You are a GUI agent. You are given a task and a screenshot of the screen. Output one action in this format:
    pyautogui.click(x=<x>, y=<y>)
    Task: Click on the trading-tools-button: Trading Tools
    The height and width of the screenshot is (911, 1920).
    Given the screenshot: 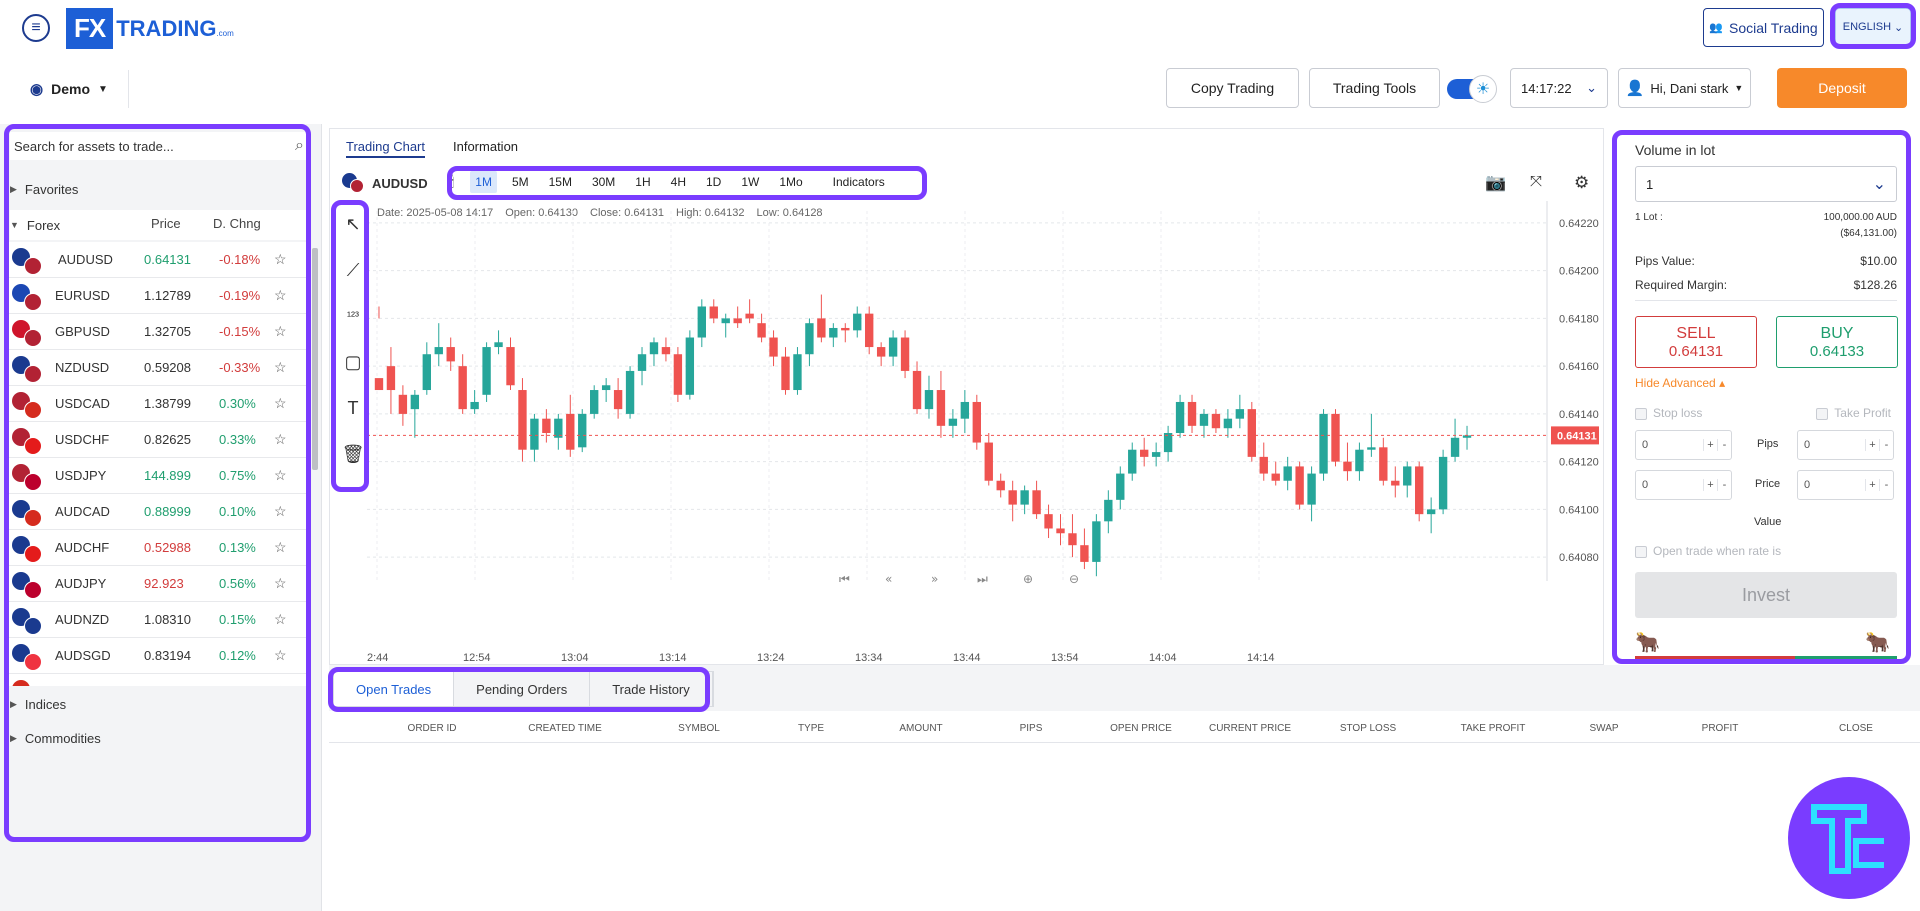 What is the action you would take?
    pyautogui.click(x=1374, y=88)
    